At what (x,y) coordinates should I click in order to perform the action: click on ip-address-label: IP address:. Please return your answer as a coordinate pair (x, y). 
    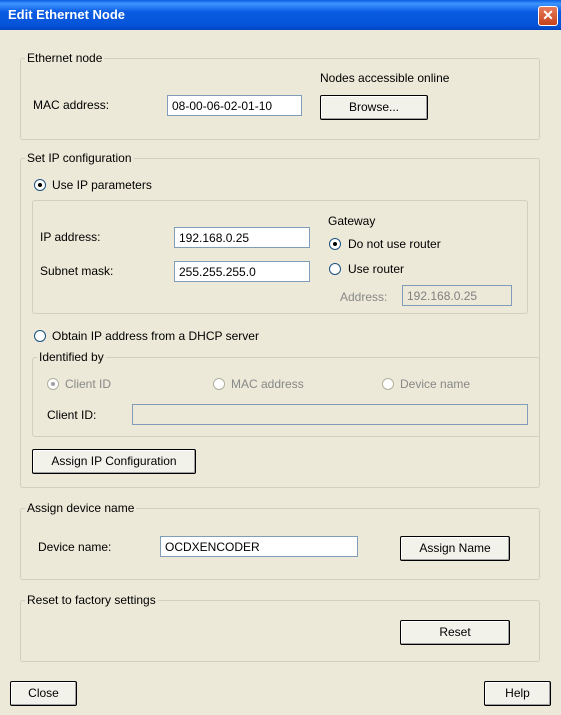
    Looking at the image, I should click on (70, 237).